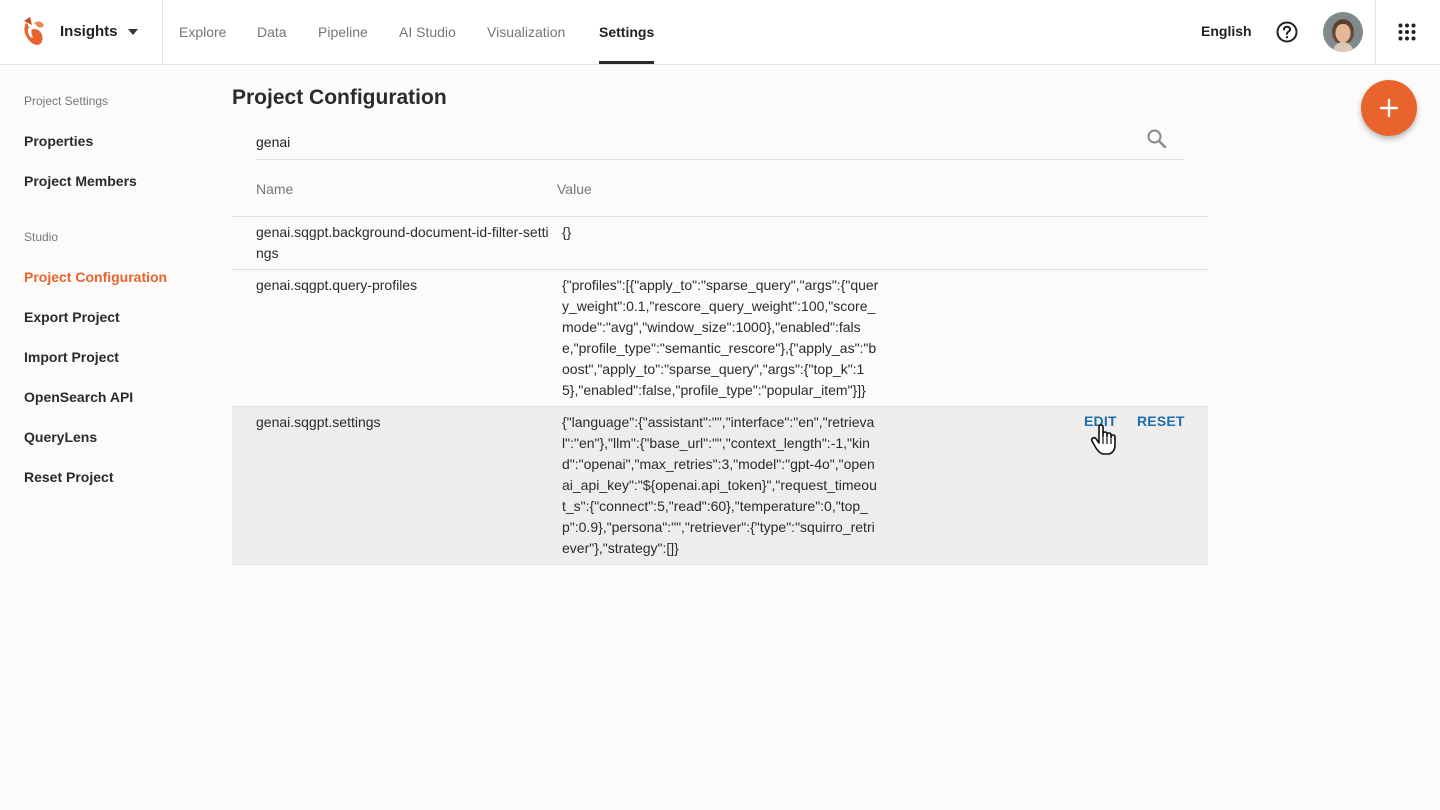  I want to click on column-header-value: Value, so click(574, 189).